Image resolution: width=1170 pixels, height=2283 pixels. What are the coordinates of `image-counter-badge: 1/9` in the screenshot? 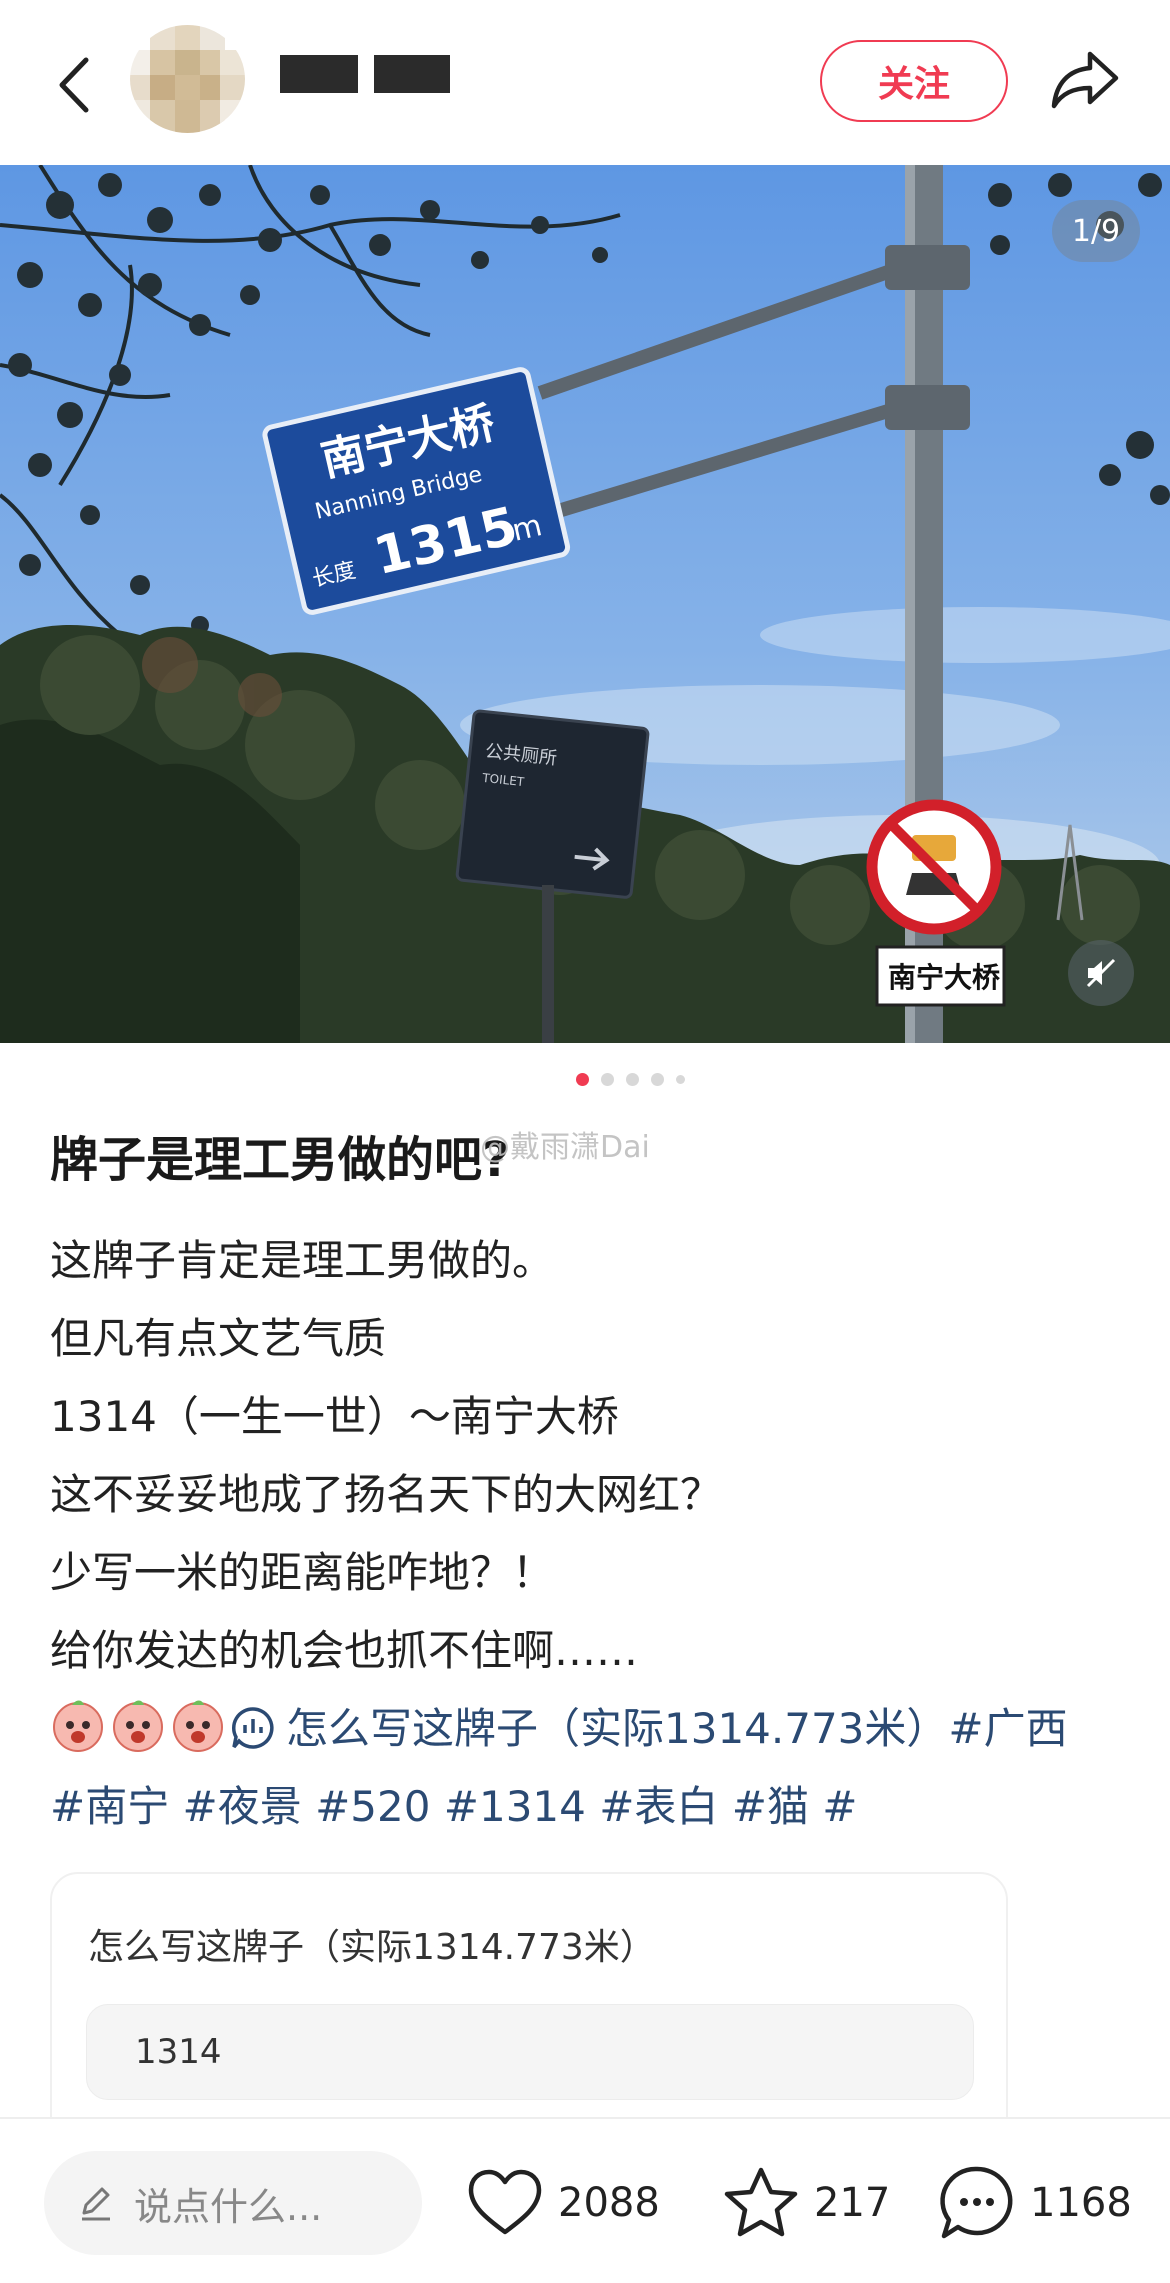 It's located at (1096, 231).